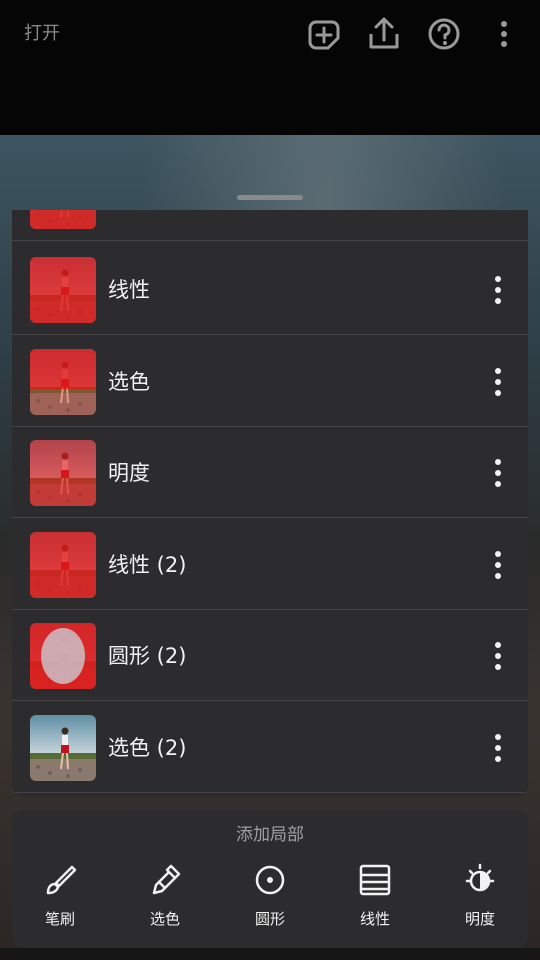 The width and height of the screenshot is (540, 960). Describe the element at coordinates (374, 919) in the screenshot. I see `tool-linear-label: 线性` at that location.